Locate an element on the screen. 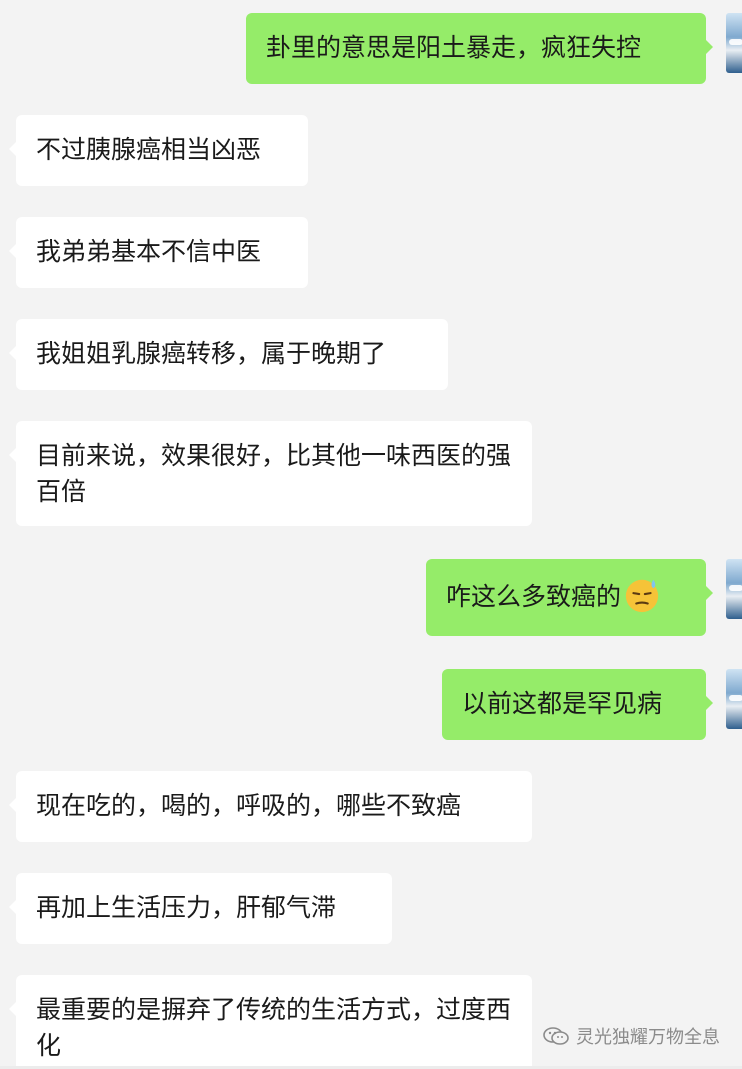 The image size is (742, 1069). message-bubble-incoming: 不过胰腺癌相当凶恶 is located at coordinates (158, 150).